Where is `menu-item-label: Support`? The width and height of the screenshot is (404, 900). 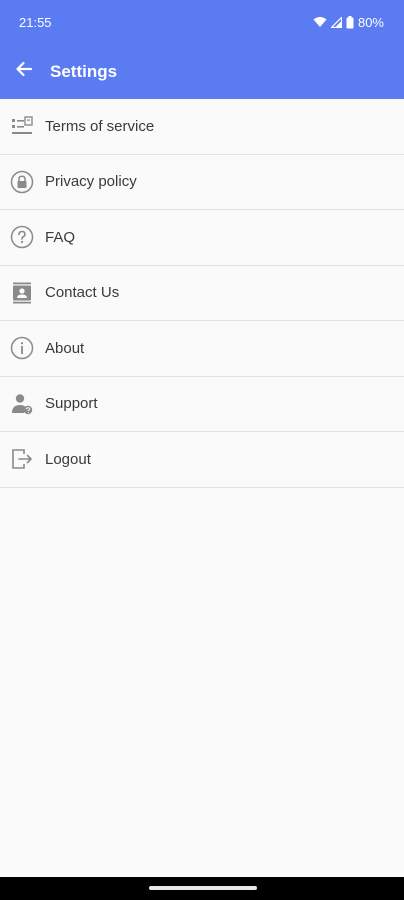
menu-item-label: Support is located at coordinates (71, 404).